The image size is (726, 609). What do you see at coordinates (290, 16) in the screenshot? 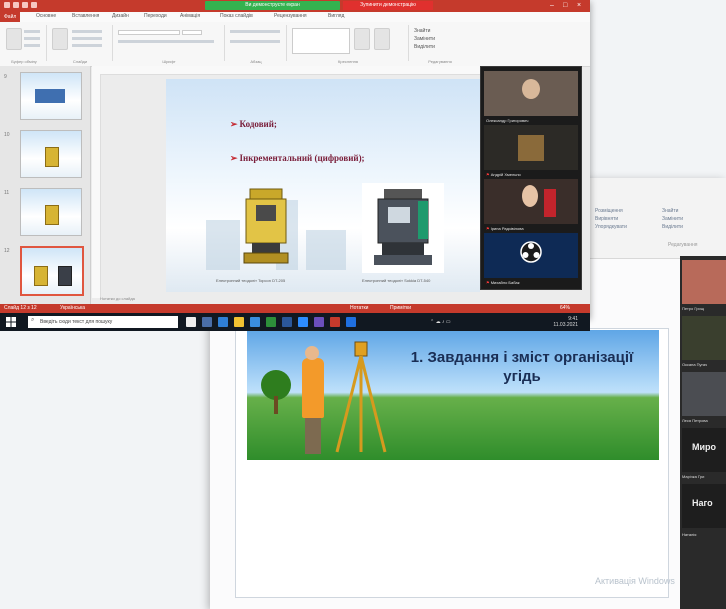
I see `tab-review: Рецензування` at bounding box center [290, 16].